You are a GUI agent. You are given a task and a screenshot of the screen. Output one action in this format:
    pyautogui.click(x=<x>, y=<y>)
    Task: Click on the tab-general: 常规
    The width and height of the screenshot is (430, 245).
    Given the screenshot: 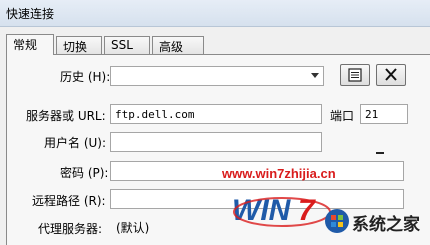 What is the action you would take?
    pyautogui.click(x=30, y=44)
    